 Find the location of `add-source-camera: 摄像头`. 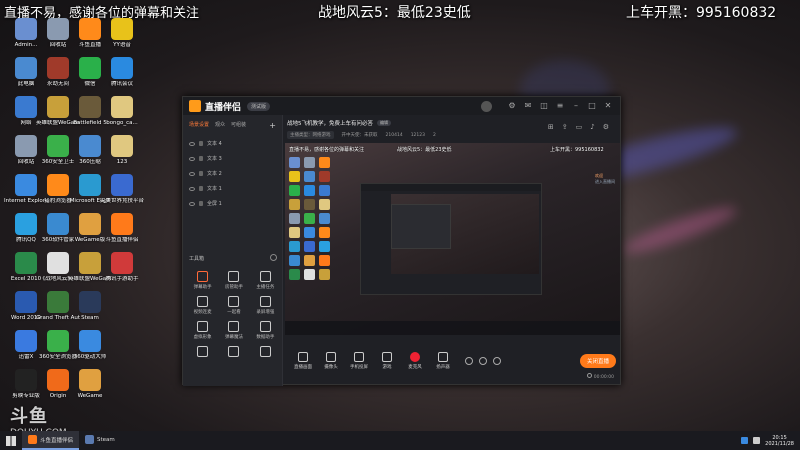

add-source-camera: 摄像头 is located at coordinates (331, 361).